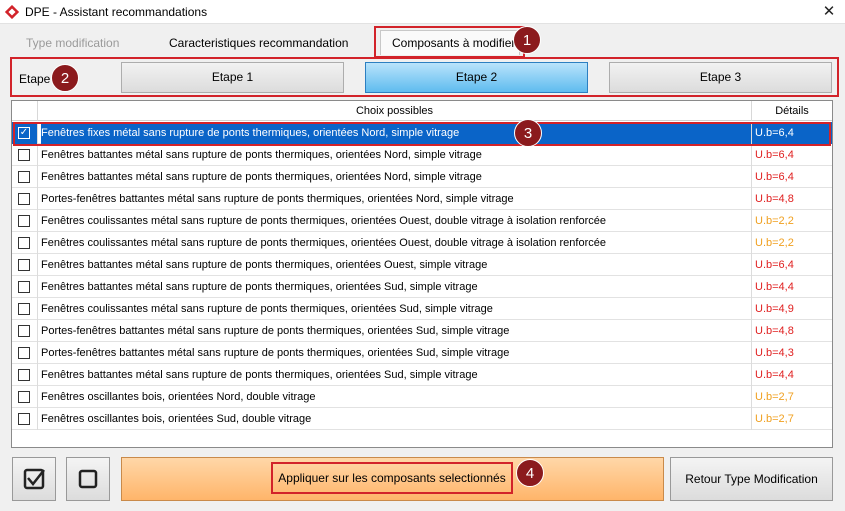  Describe the element at coordinates (527, 40) in the screenshot. I see `annotation-badge-1: 1` at that location.